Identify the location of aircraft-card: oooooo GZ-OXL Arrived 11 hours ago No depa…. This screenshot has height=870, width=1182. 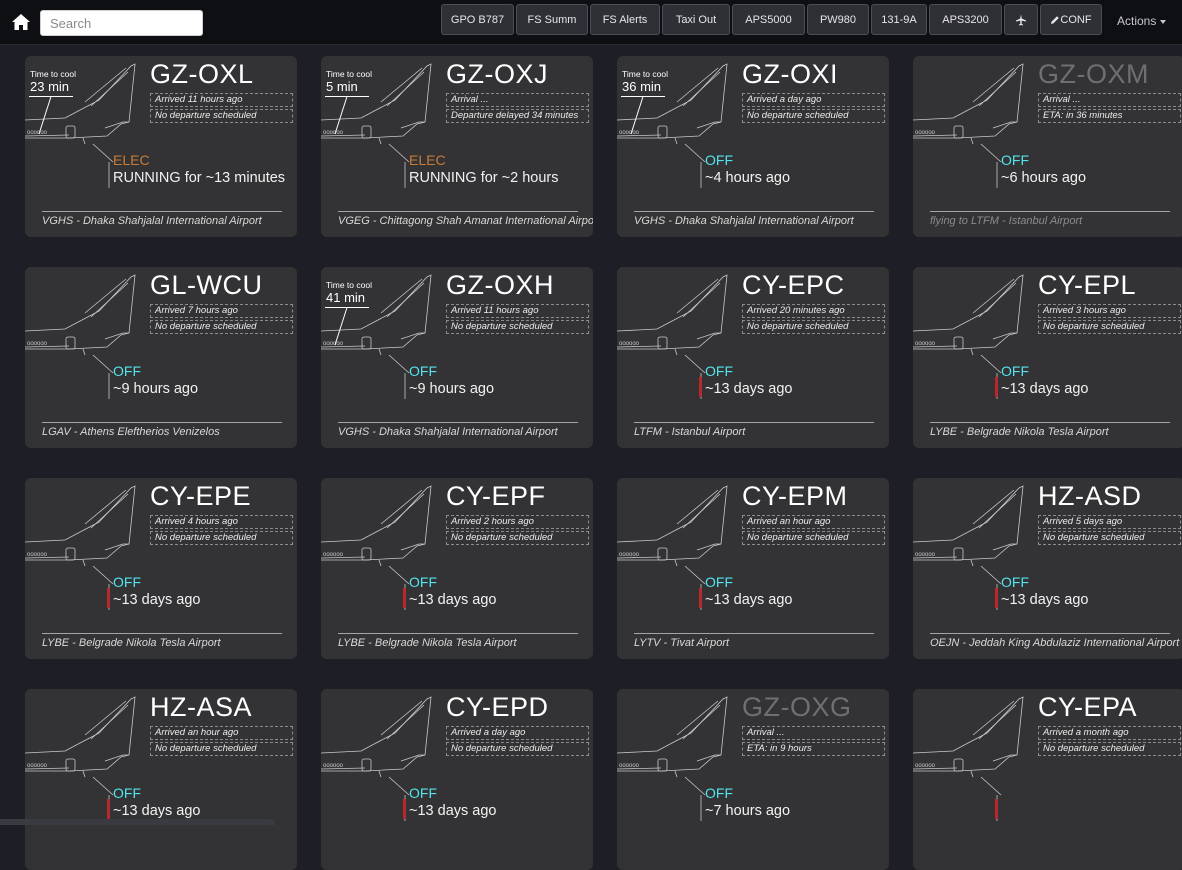
(161, 146).